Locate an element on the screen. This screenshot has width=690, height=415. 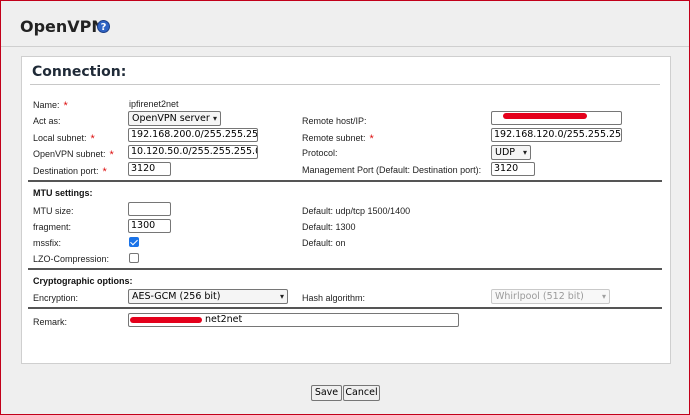
hash-algorithm-select: Whirlpool (512 bit) ▾ is located at coordinates (550, 296).